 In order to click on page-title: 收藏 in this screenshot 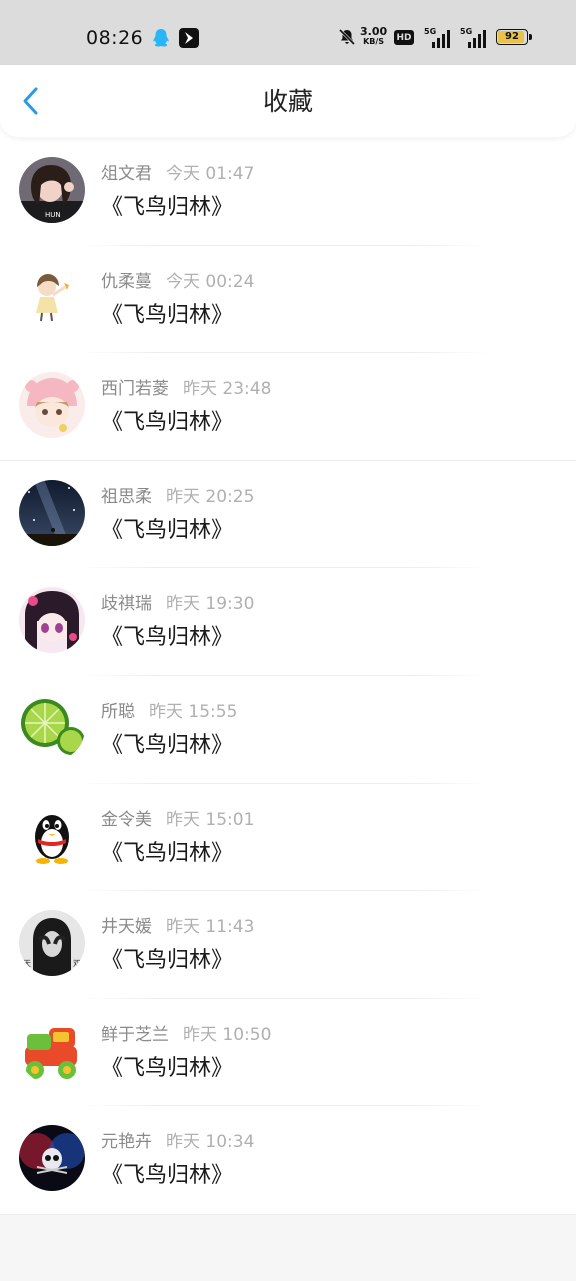, I will do `click(287, 101)`.